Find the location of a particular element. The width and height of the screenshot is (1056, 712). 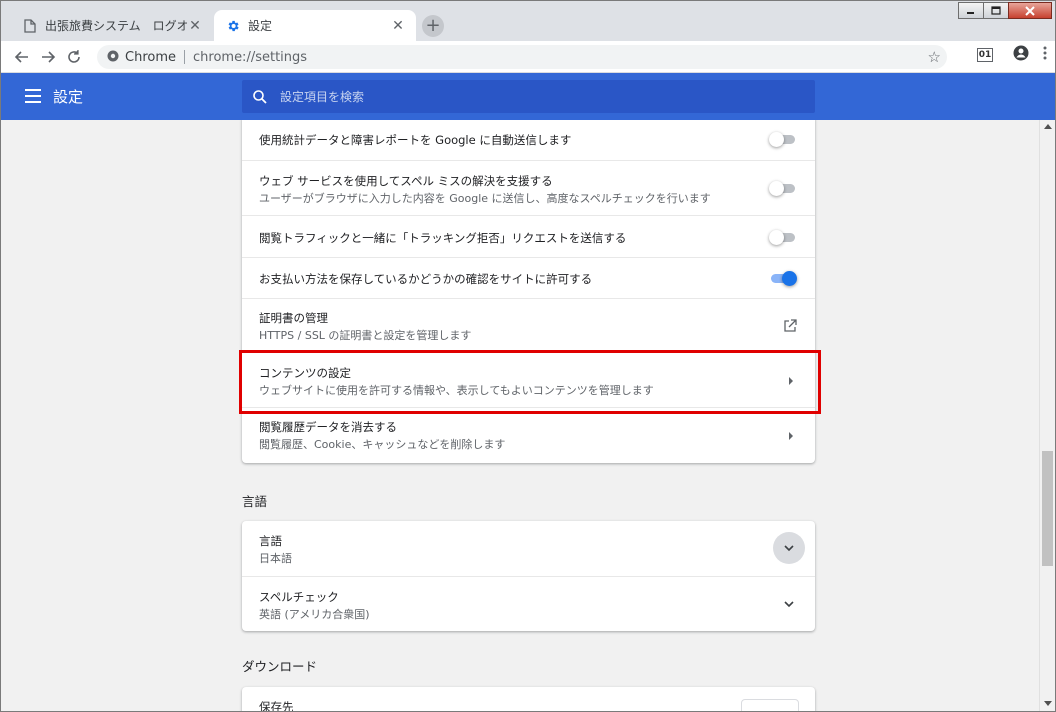

row-secondary: ウェブサイトに使用を許可する情報や、表示してもよいコンテンツを管理します is located at coordinates (456, 390).